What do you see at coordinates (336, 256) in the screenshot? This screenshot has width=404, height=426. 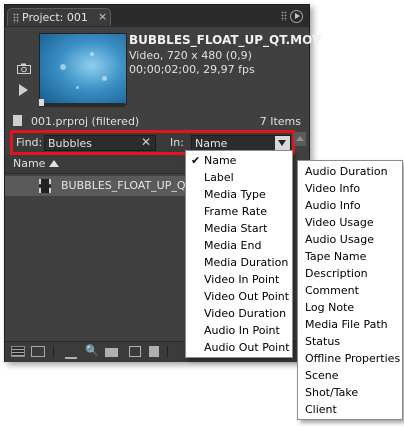 I see `menu-item-label: Tape Name` at bounding box center [336, 256].